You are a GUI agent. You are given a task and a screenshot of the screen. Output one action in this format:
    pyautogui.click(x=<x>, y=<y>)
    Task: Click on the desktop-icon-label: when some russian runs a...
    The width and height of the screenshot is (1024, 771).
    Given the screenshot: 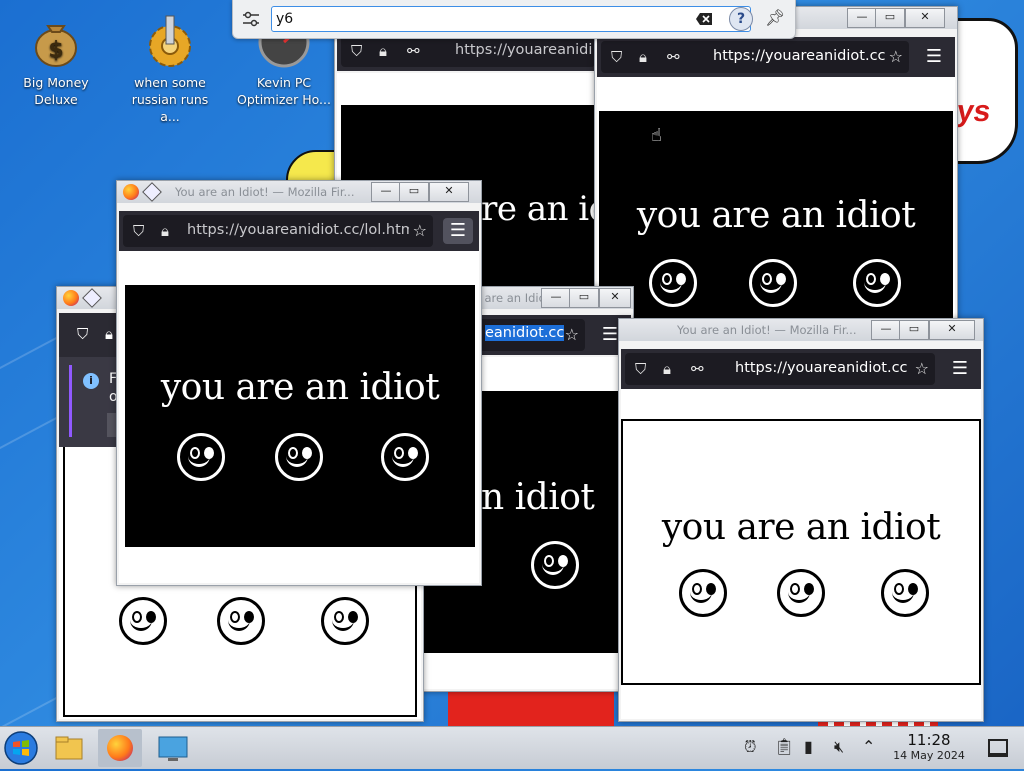 What is the action you would take?
    pyautogui.click(x=170, y=99)
    